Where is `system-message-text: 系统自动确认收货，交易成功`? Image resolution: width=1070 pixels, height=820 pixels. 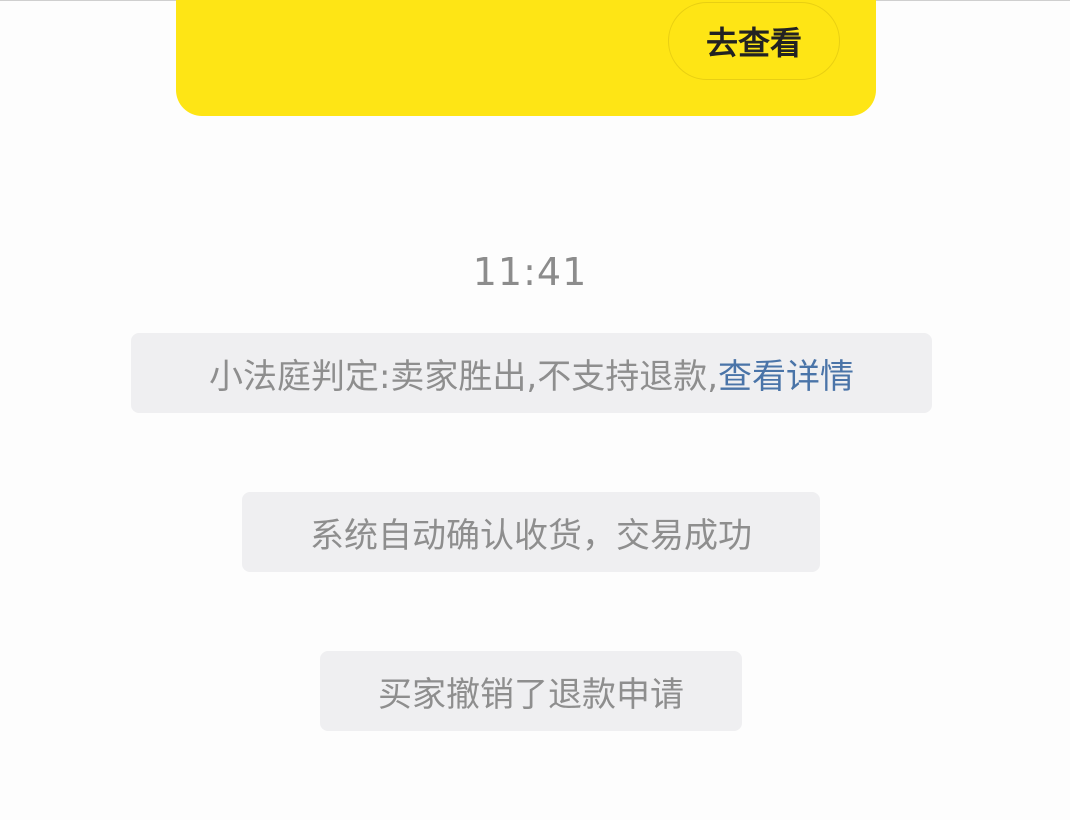
system-message-text: 系统自动确认收货，交易成功 is located at coordinates (531, 535).